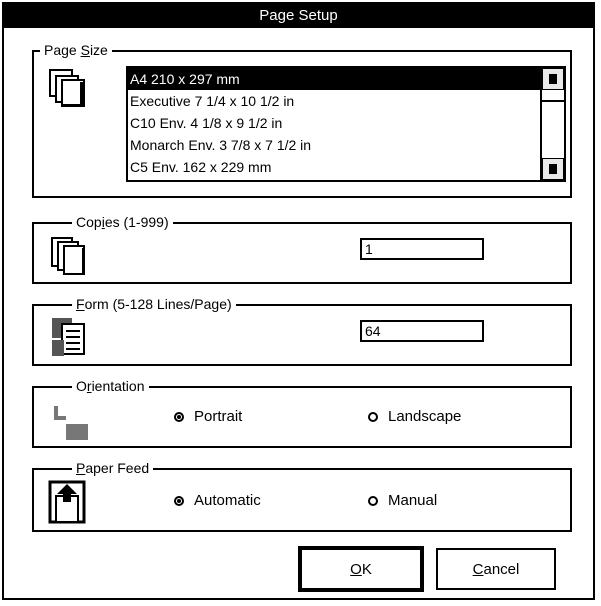 Image resolution: width=601 pixels, height=606 pixels. Describe the element at coordinates (356, 569) in the screenshot. I see `ok-mnemonic: O` at that location.